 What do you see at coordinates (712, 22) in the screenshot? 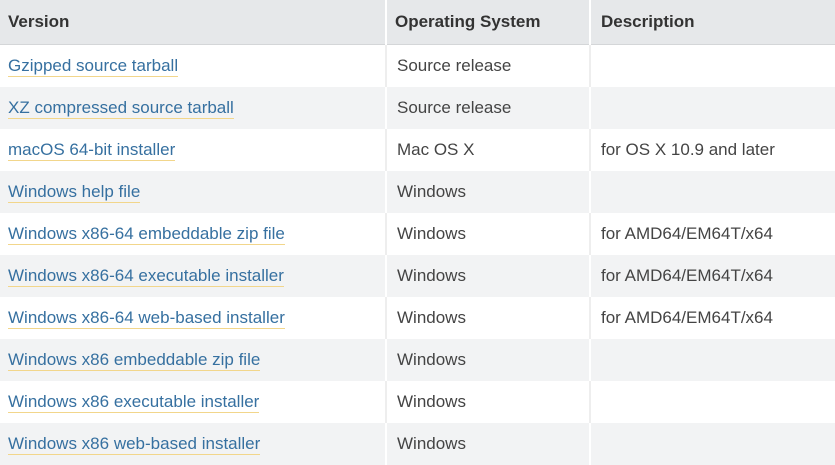
I see `column-header-description: Description` at bounding box center [712, 22].